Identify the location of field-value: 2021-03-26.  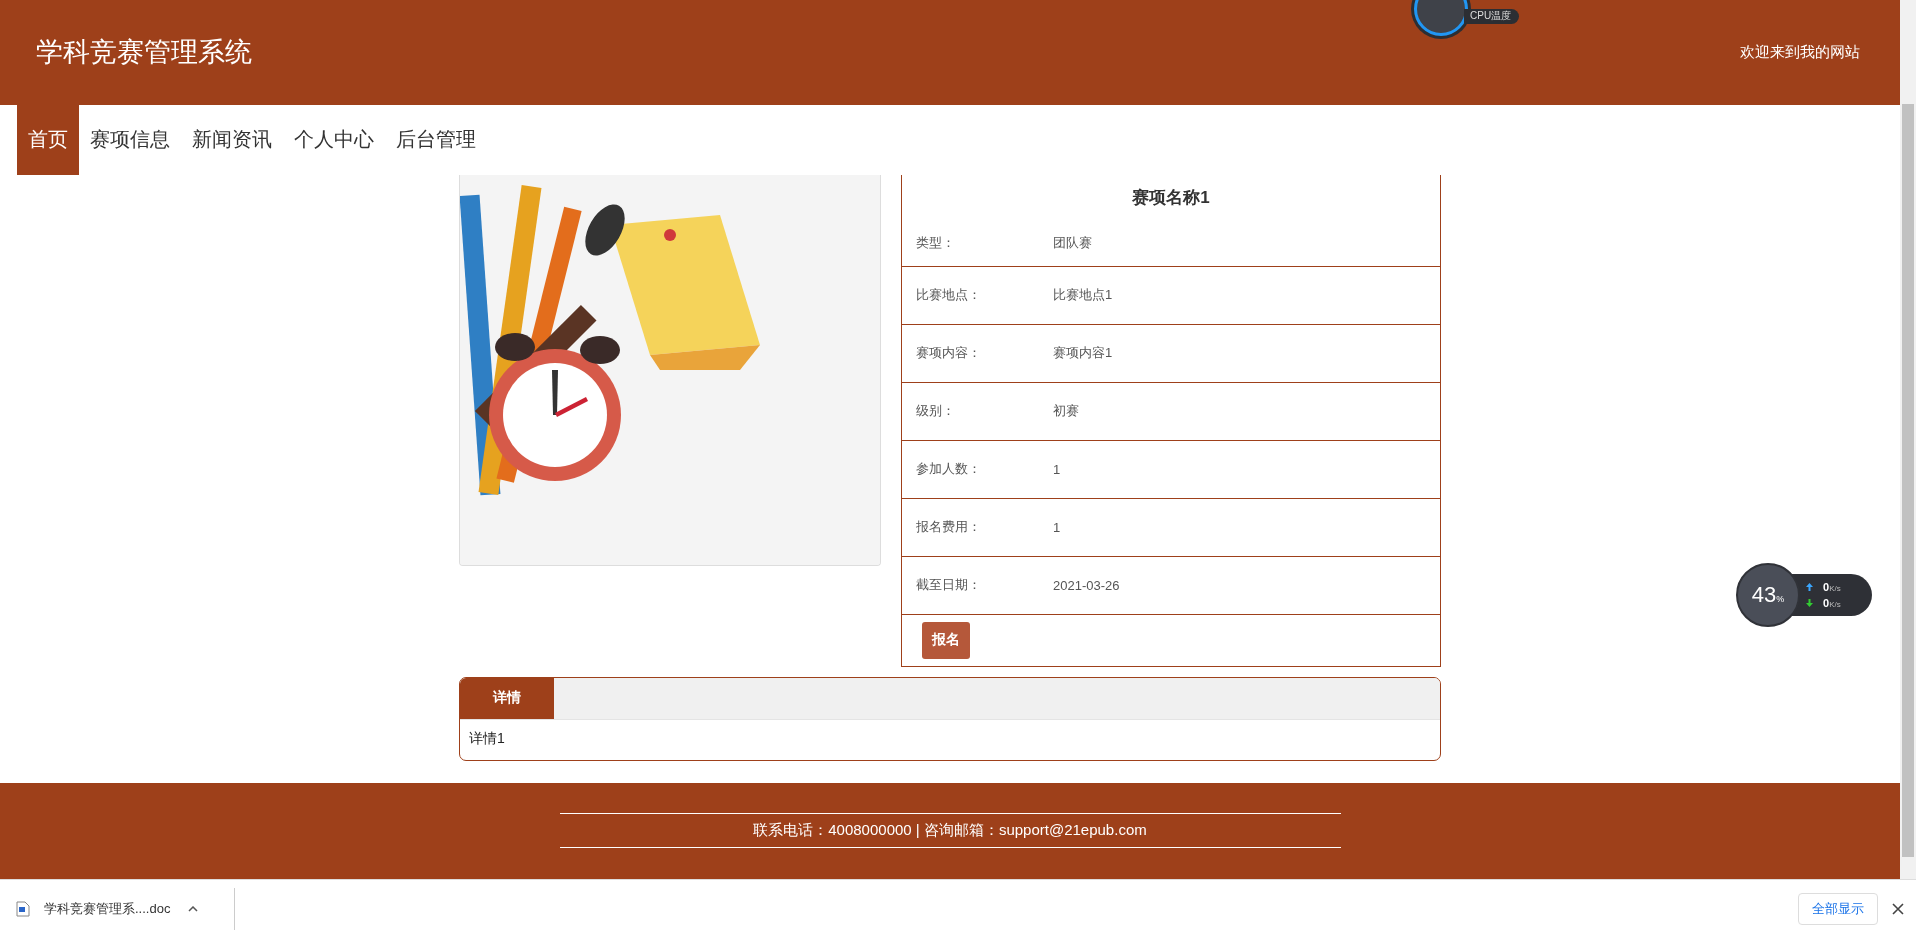
(1086, 585).